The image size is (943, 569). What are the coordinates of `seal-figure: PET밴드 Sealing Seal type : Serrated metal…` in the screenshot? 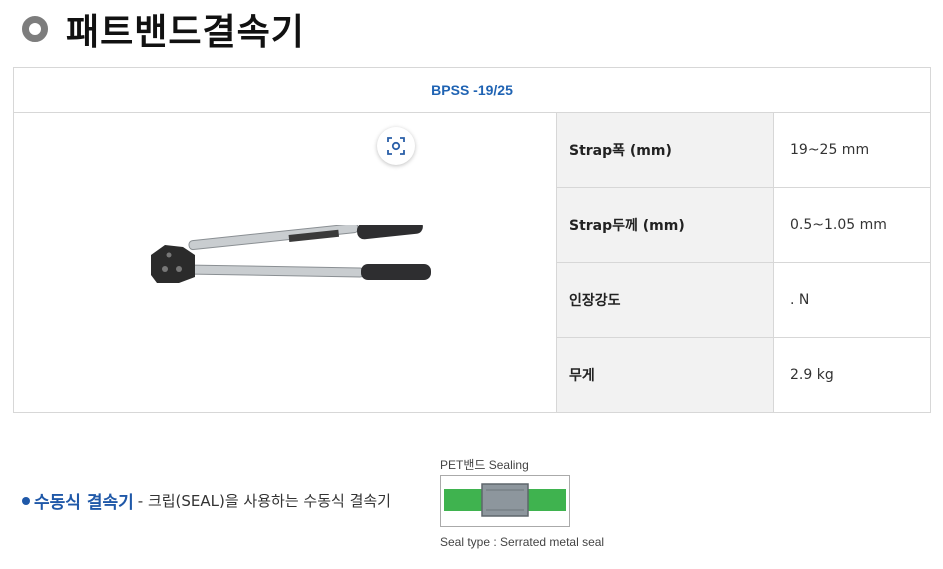 It's located at (540, 502).